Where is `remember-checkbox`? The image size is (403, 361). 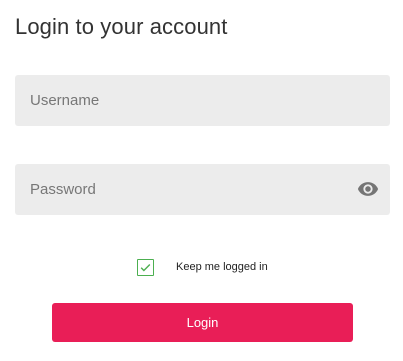
remember-checkbox is located at coordinates (145, 267).